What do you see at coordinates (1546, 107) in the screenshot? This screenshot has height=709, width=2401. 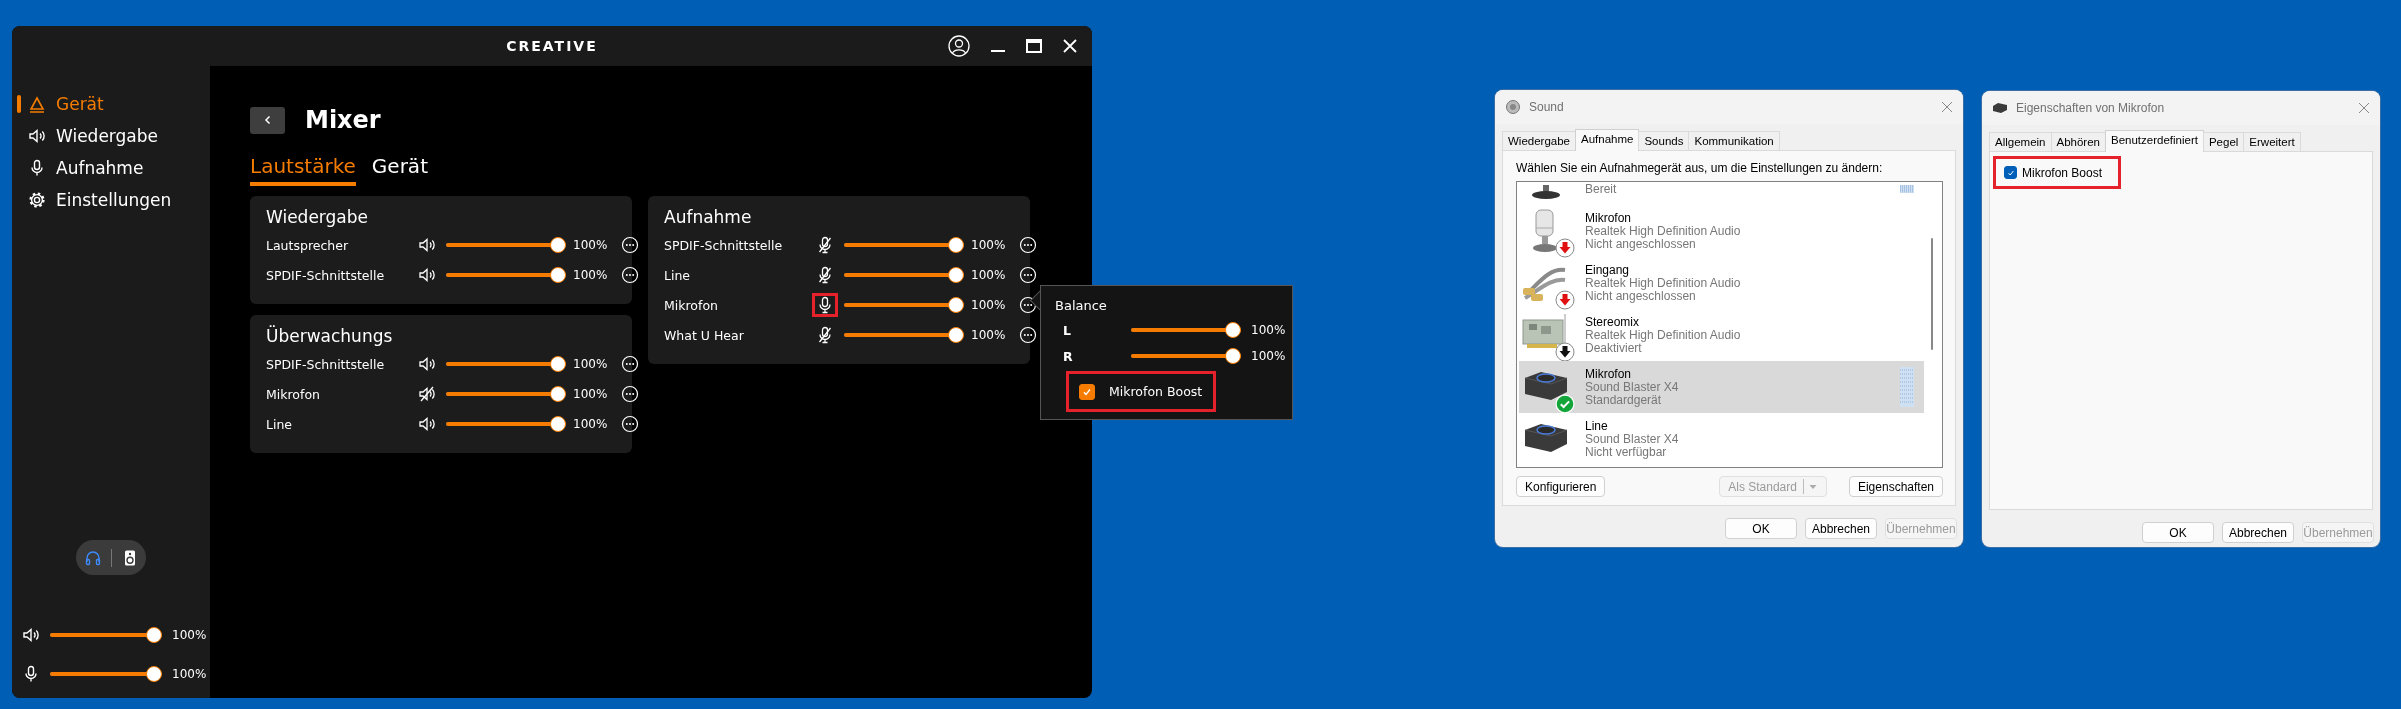 I see `window-title: Sound` at bounding box center [1546, 107].